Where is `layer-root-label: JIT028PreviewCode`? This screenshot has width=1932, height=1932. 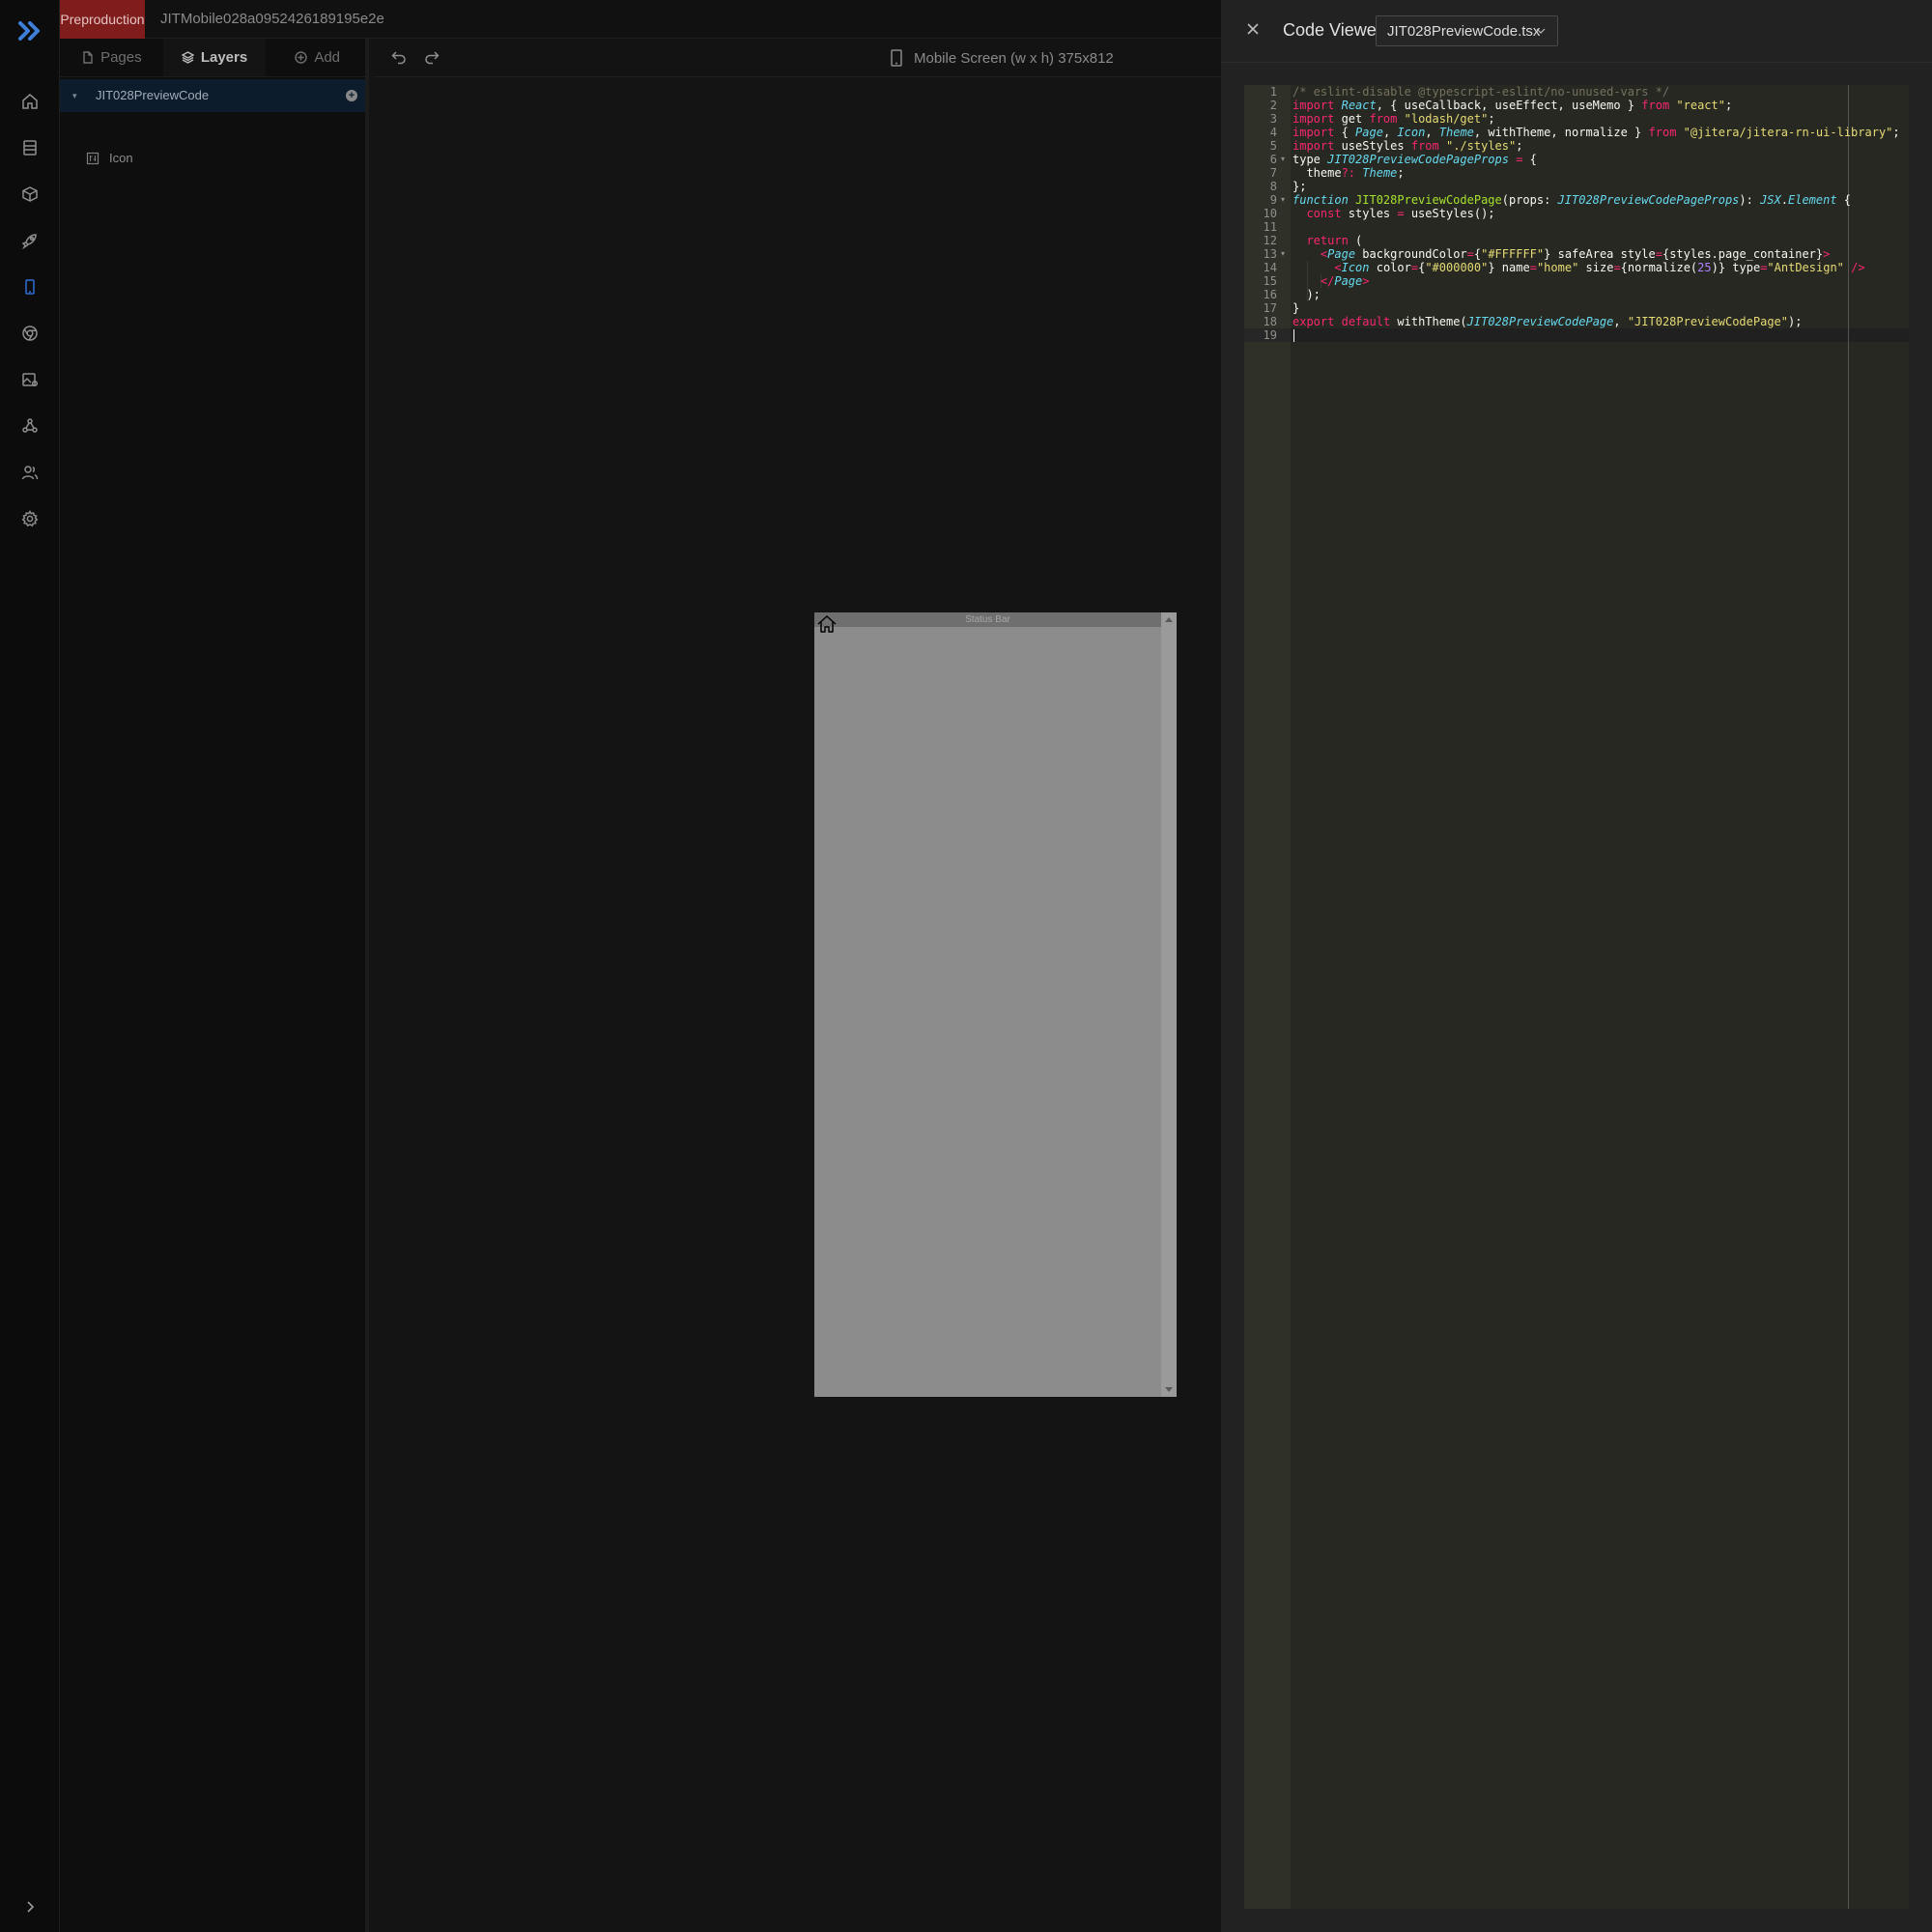 layer-root-label: JIT028PreviewCode is located at coordinates (153, 95).